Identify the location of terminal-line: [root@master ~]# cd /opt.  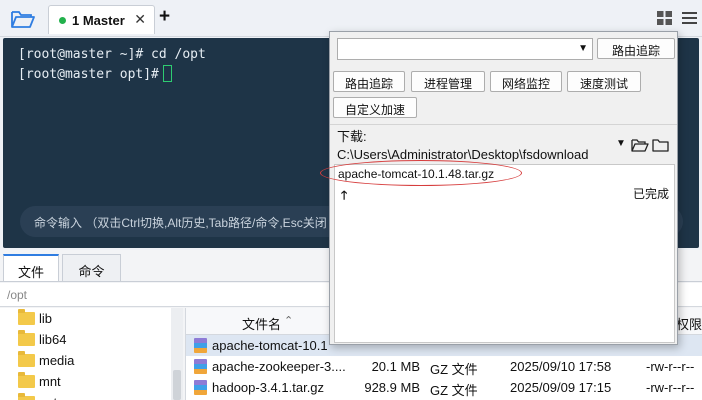
(112, 54).